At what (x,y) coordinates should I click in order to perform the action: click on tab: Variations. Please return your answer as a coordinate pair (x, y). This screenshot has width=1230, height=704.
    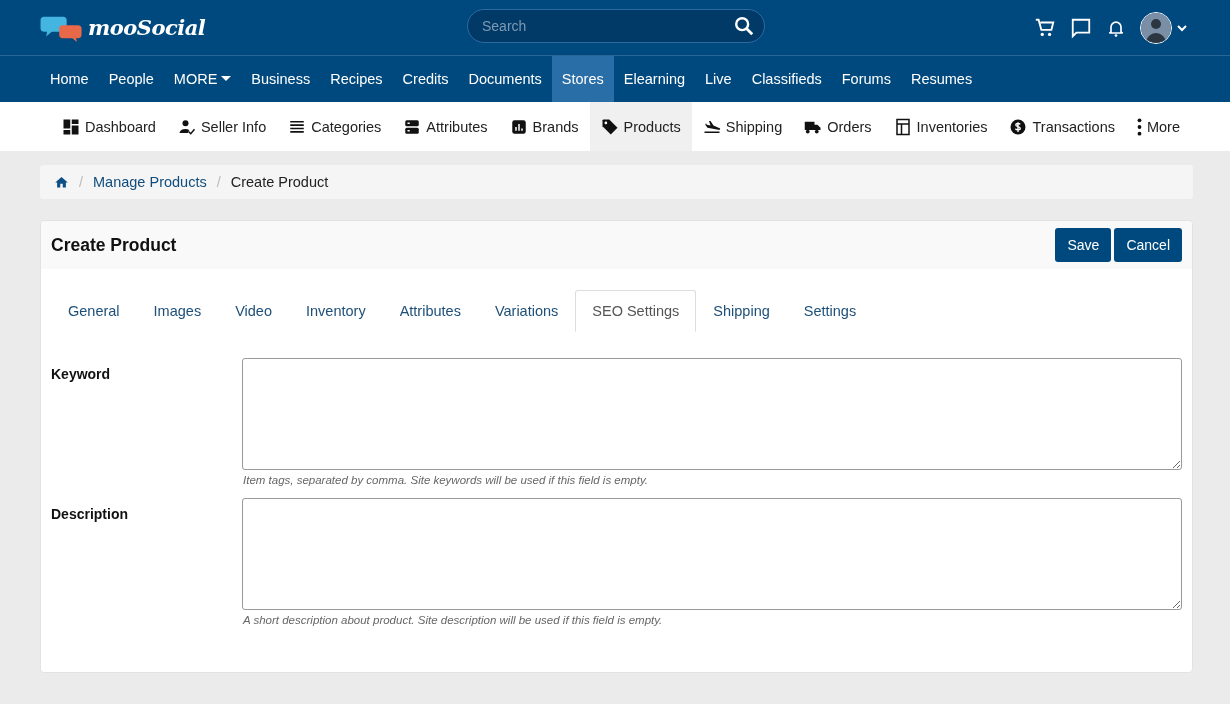
    Looking at the image, I should click on (526, 311).